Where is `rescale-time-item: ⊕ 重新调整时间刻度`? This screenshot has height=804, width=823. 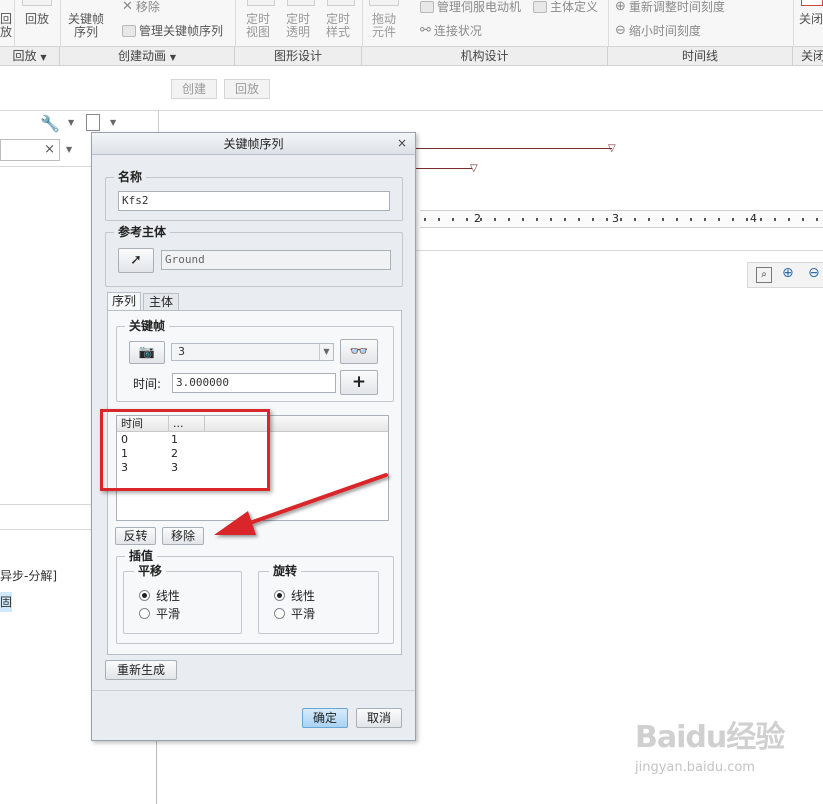
rescale-time-item: ⊕ 重新调整时间刻度 is located at coordinates (670, 7).